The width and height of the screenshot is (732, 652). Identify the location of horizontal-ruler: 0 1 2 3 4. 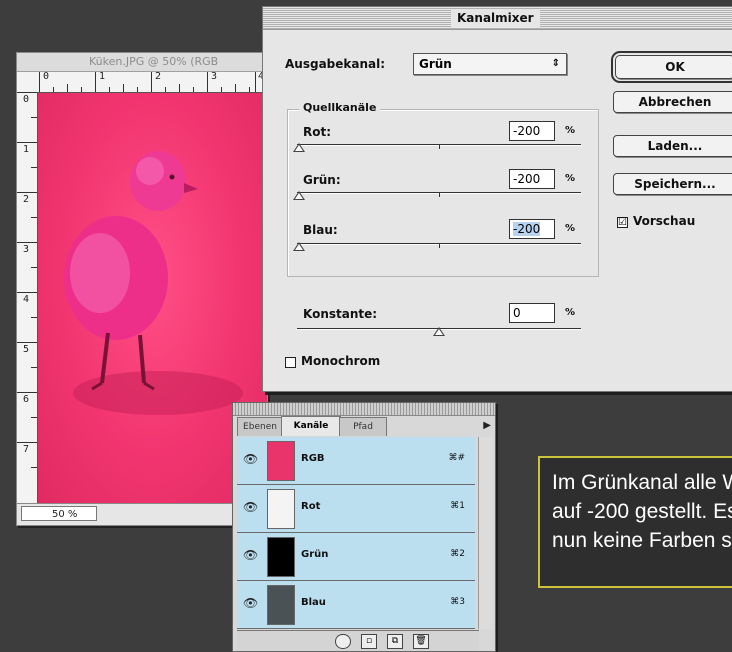
(152, 82).